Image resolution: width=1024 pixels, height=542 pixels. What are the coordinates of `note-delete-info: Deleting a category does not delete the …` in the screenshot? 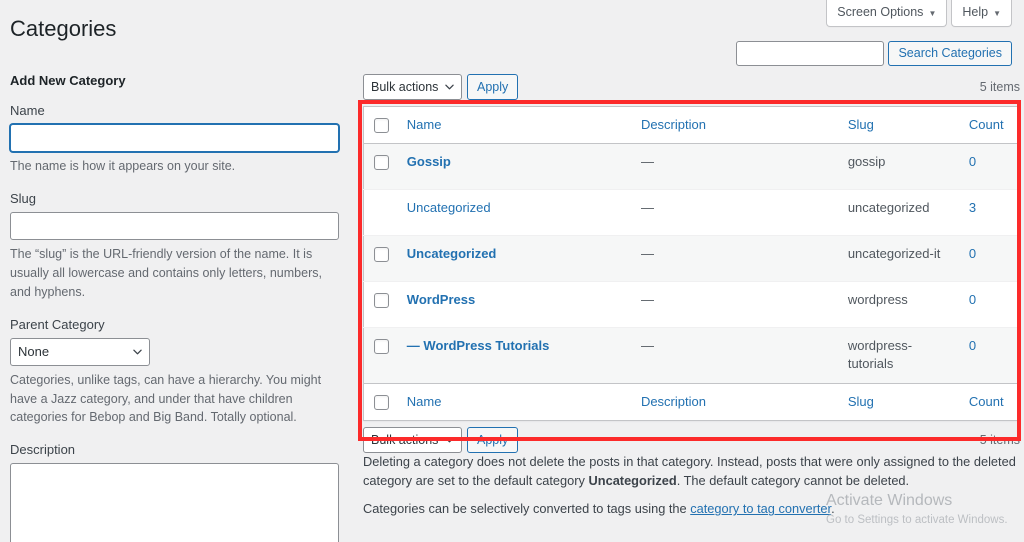 It's located at (693, 471).